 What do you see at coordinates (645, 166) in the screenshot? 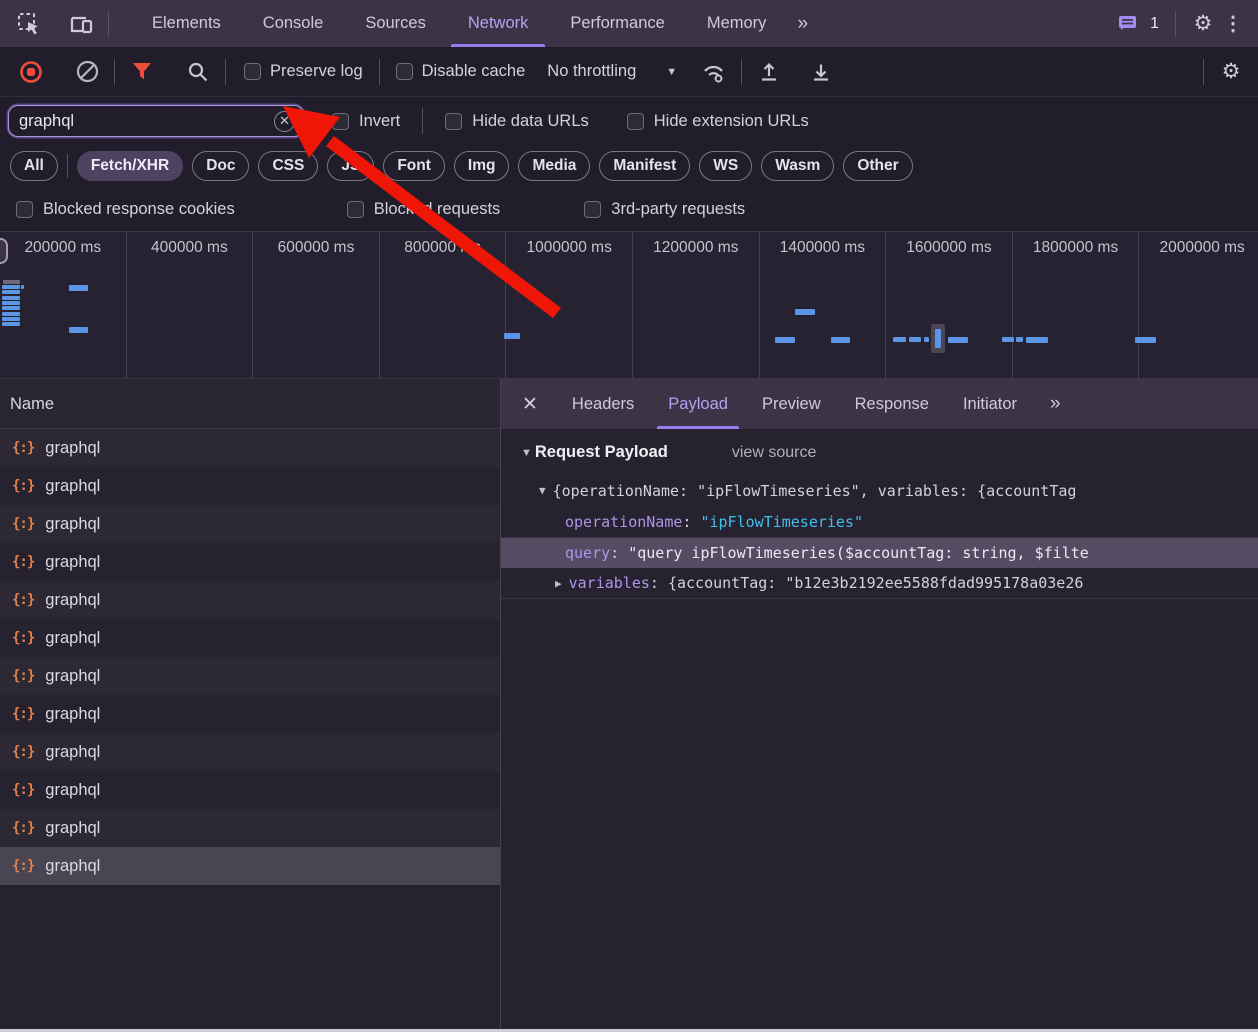
I see `chip-manifest: Manifest` at bounding box center [645, 166].